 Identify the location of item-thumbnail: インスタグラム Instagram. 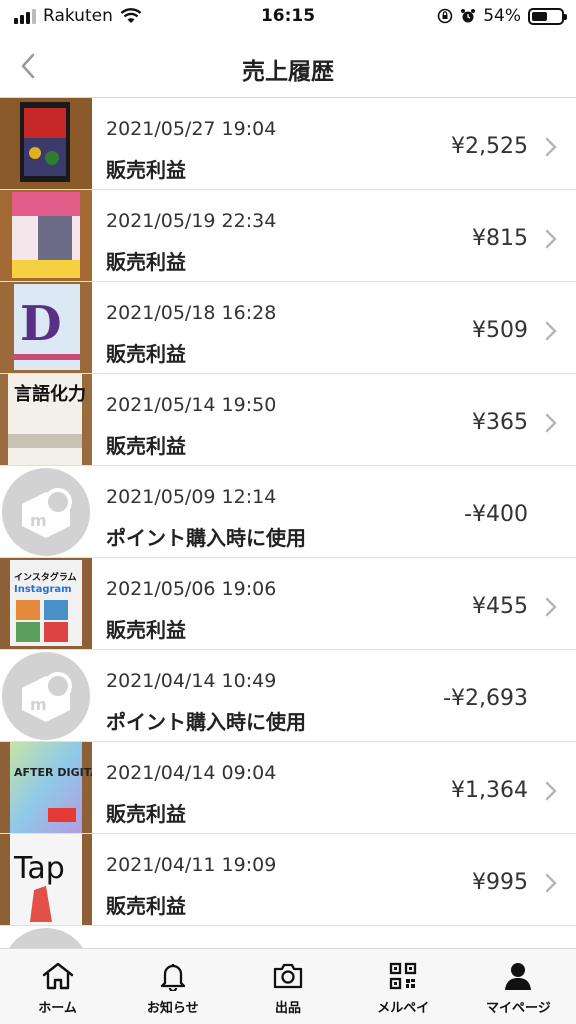
(46, 603).